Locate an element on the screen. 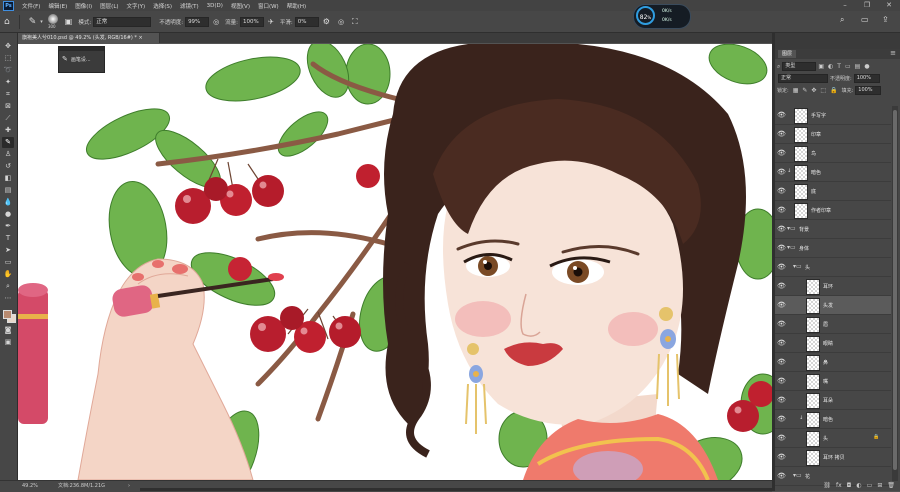 This screenshot has height=492, width=900. layer-group-row: 👁 ▾▭ 身体 is located at coordinates (833, 248).